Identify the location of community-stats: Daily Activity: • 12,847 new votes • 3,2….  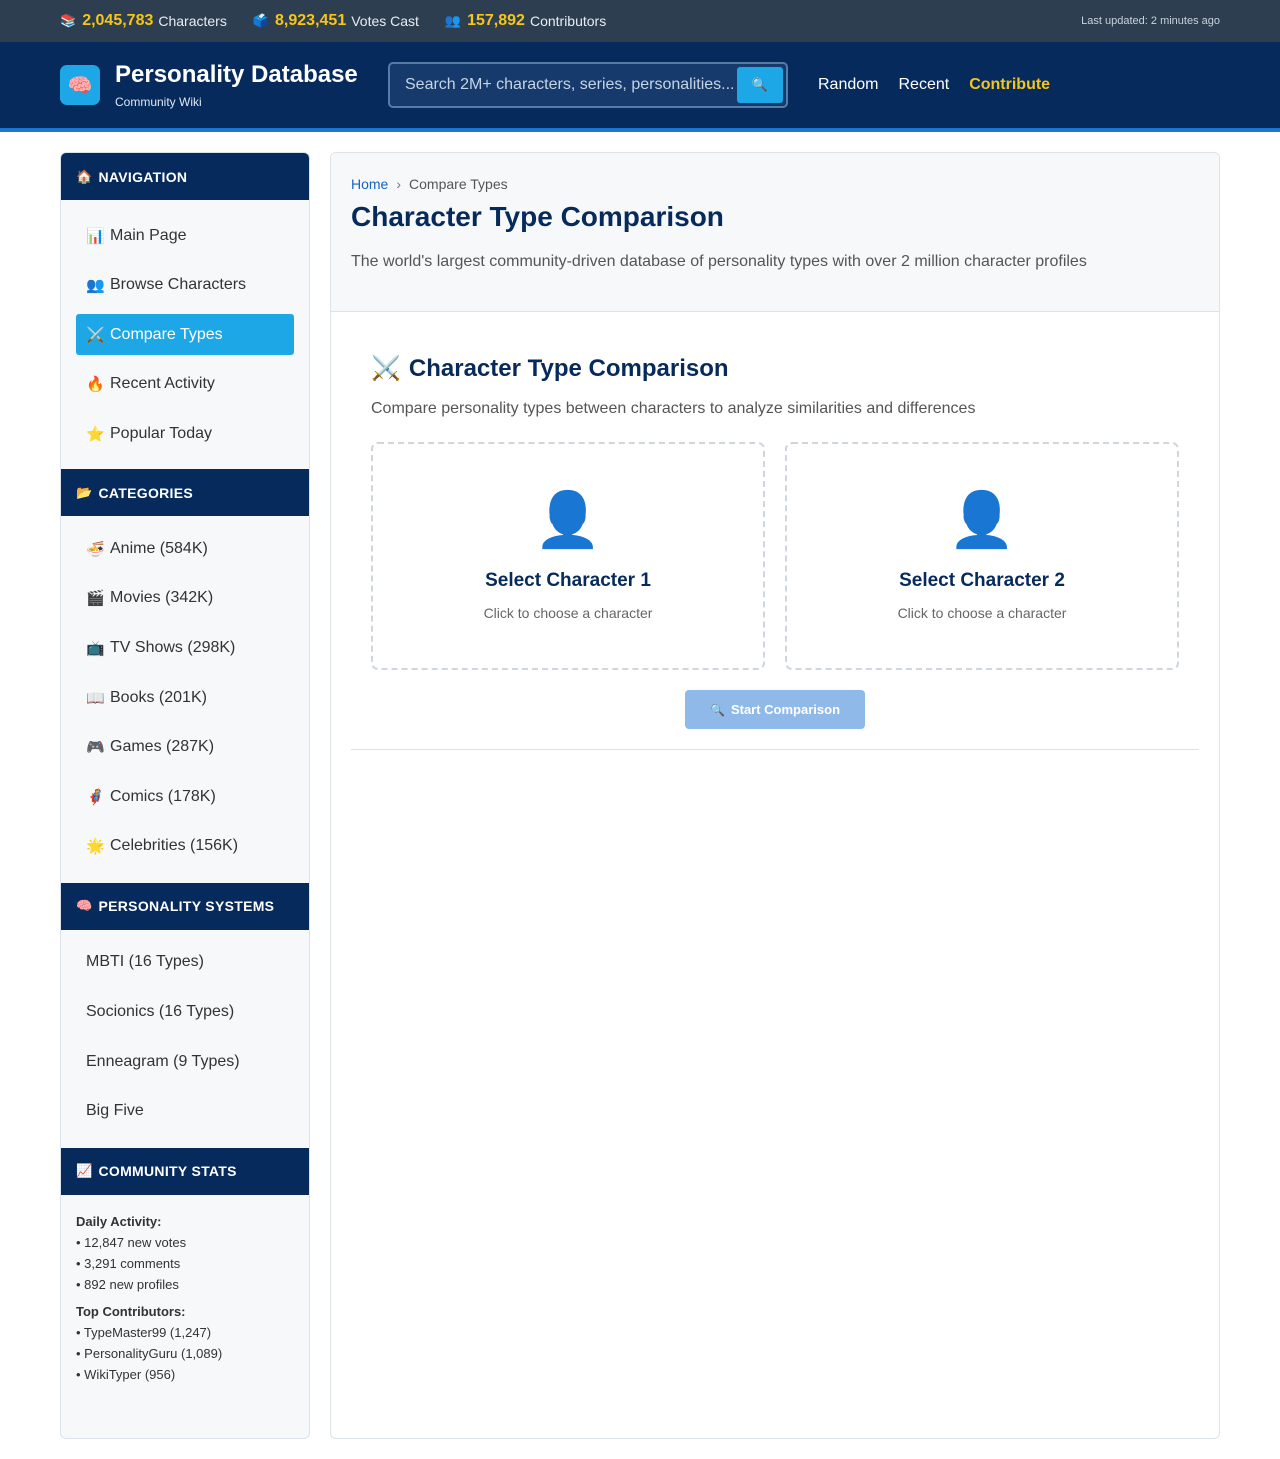
(185, 1298).